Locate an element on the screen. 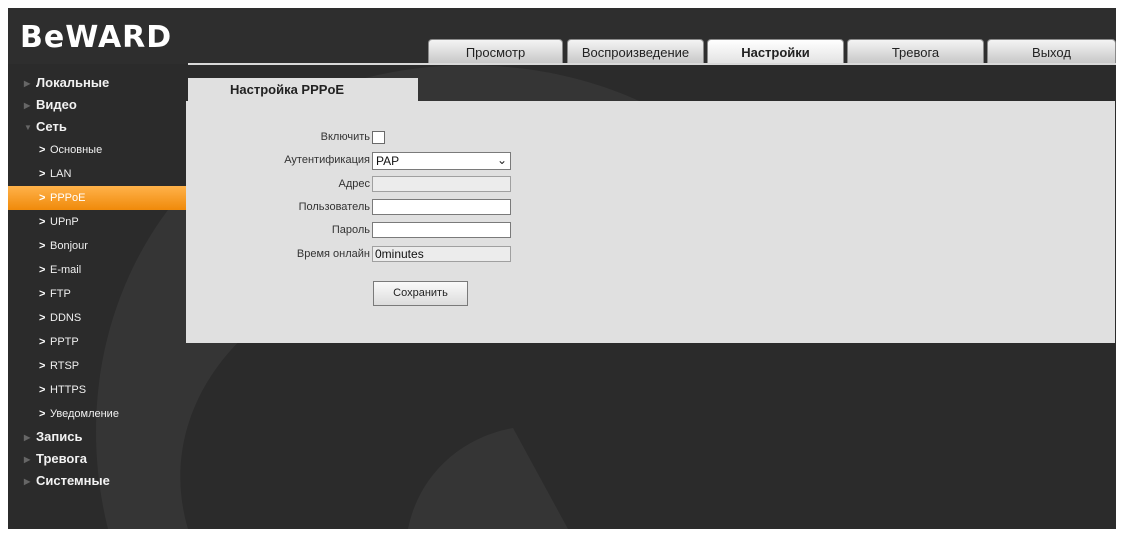  tab-alarm: Тревога is located at coordinates (915, 51).